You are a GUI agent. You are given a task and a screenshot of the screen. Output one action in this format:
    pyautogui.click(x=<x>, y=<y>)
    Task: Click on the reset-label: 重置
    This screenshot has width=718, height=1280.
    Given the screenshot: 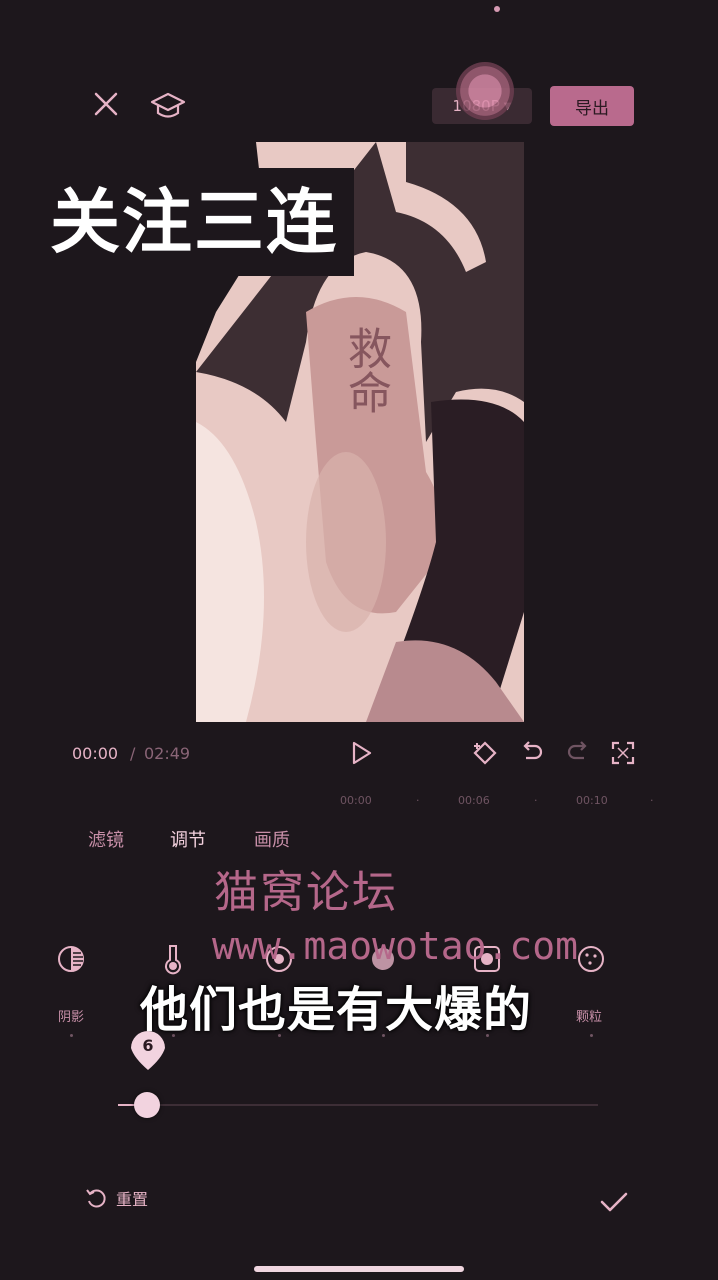 What is the action you would take?
    pyautogui.click(x=132, y=1199)
    